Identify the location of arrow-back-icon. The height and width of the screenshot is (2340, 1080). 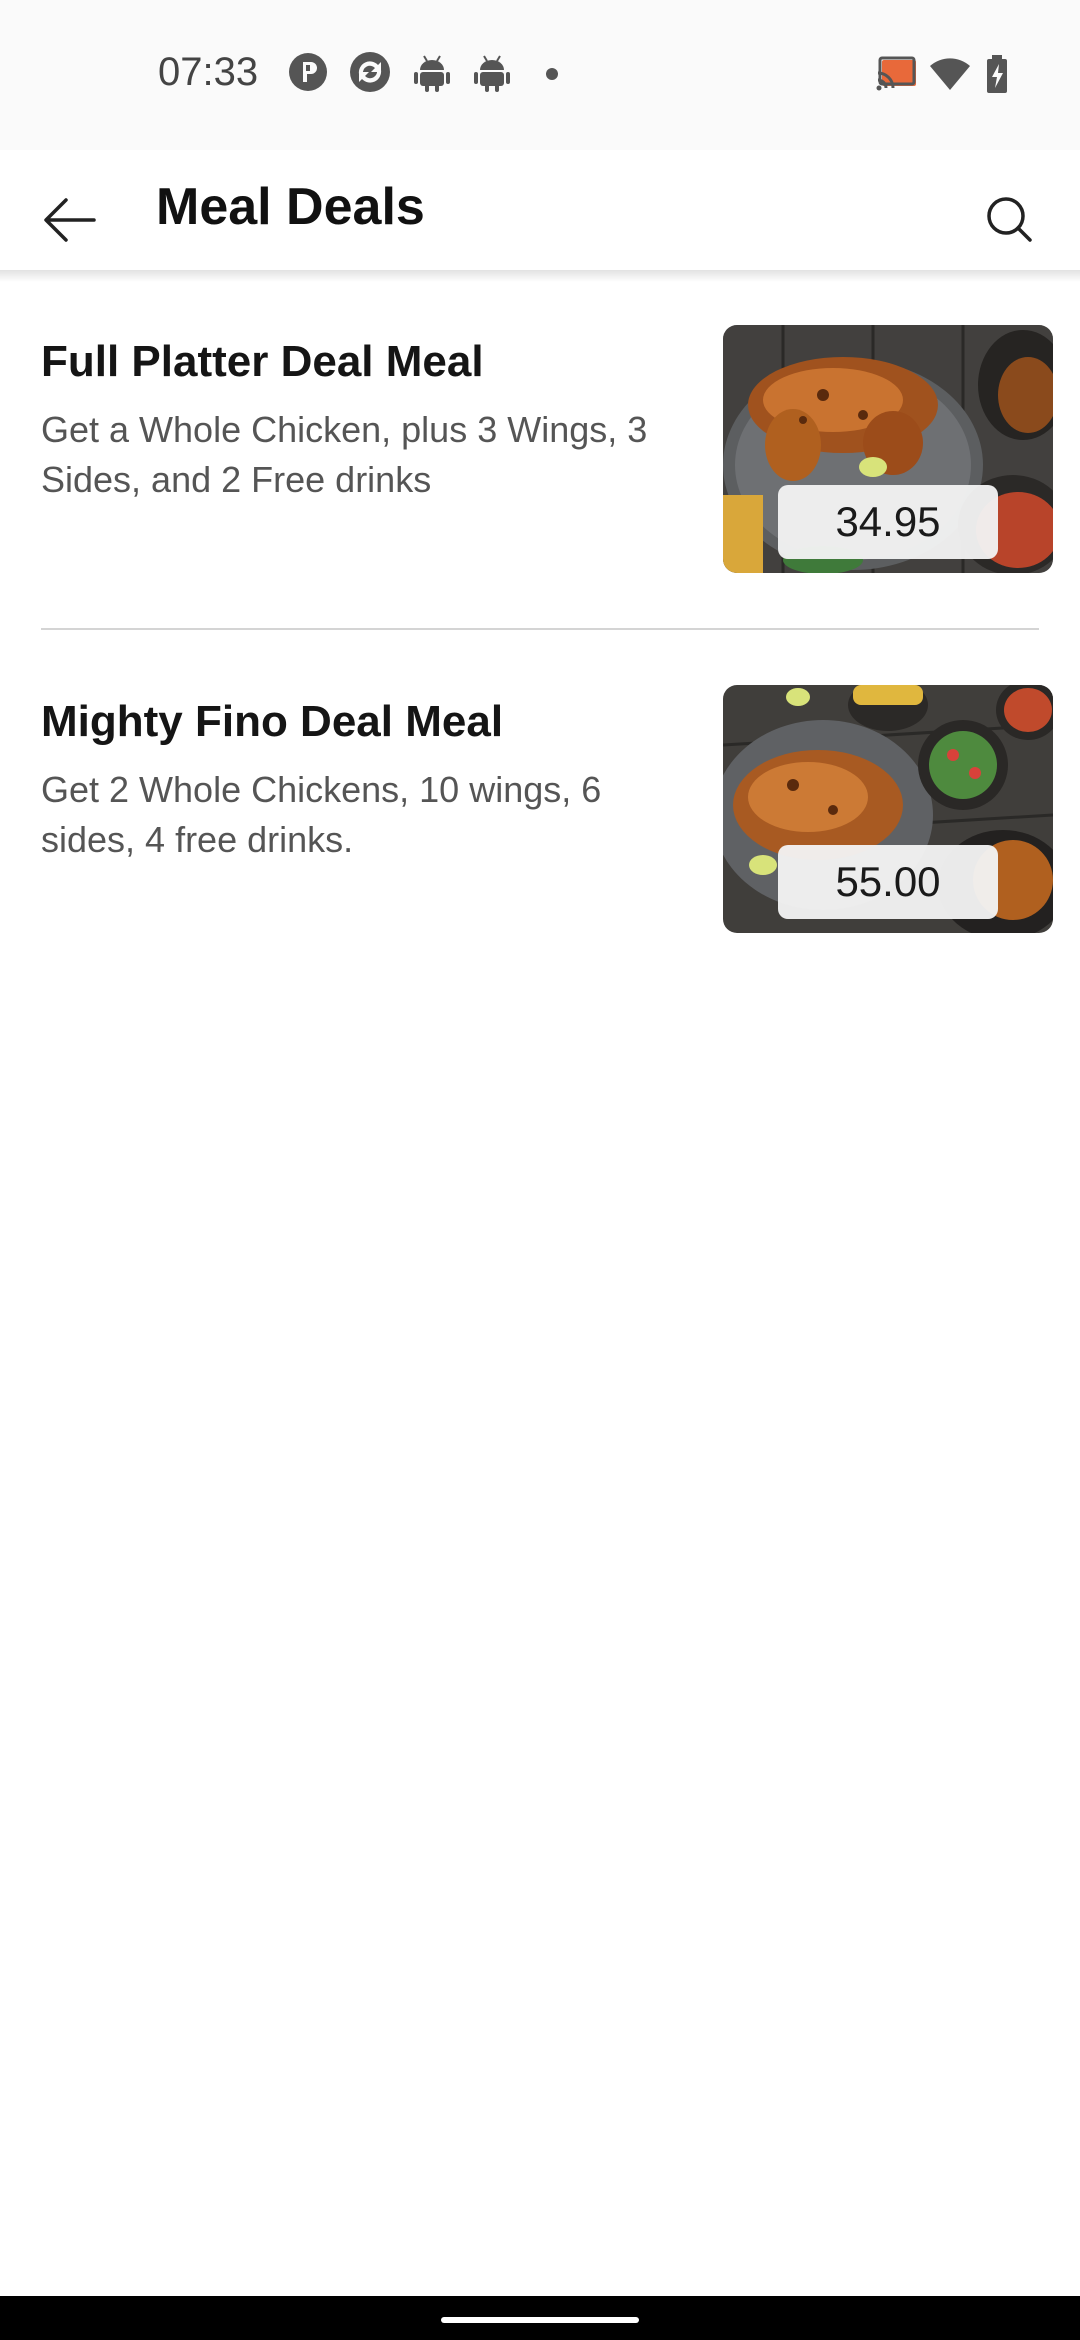
(70, 220).